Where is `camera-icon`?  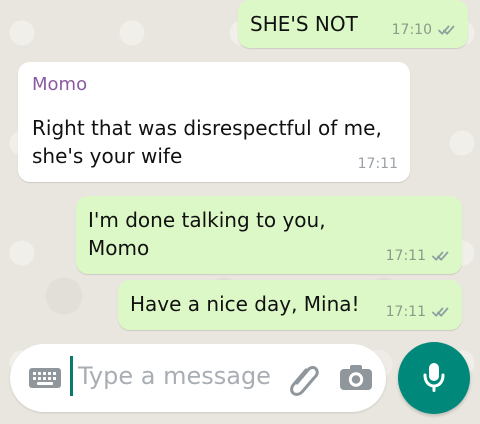 camera-icon is located at coordinates (356, 377).